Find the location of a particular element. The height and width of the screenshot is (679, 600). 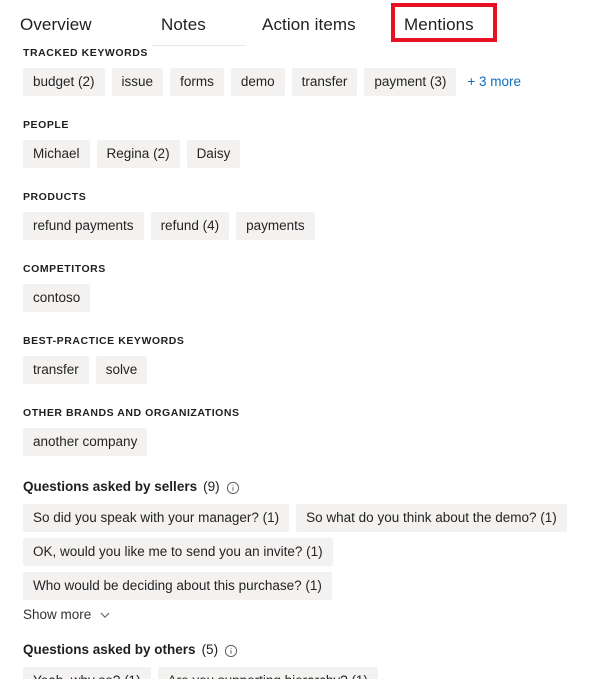

section-title: PEOPLE is located at coordinates (46, 125).